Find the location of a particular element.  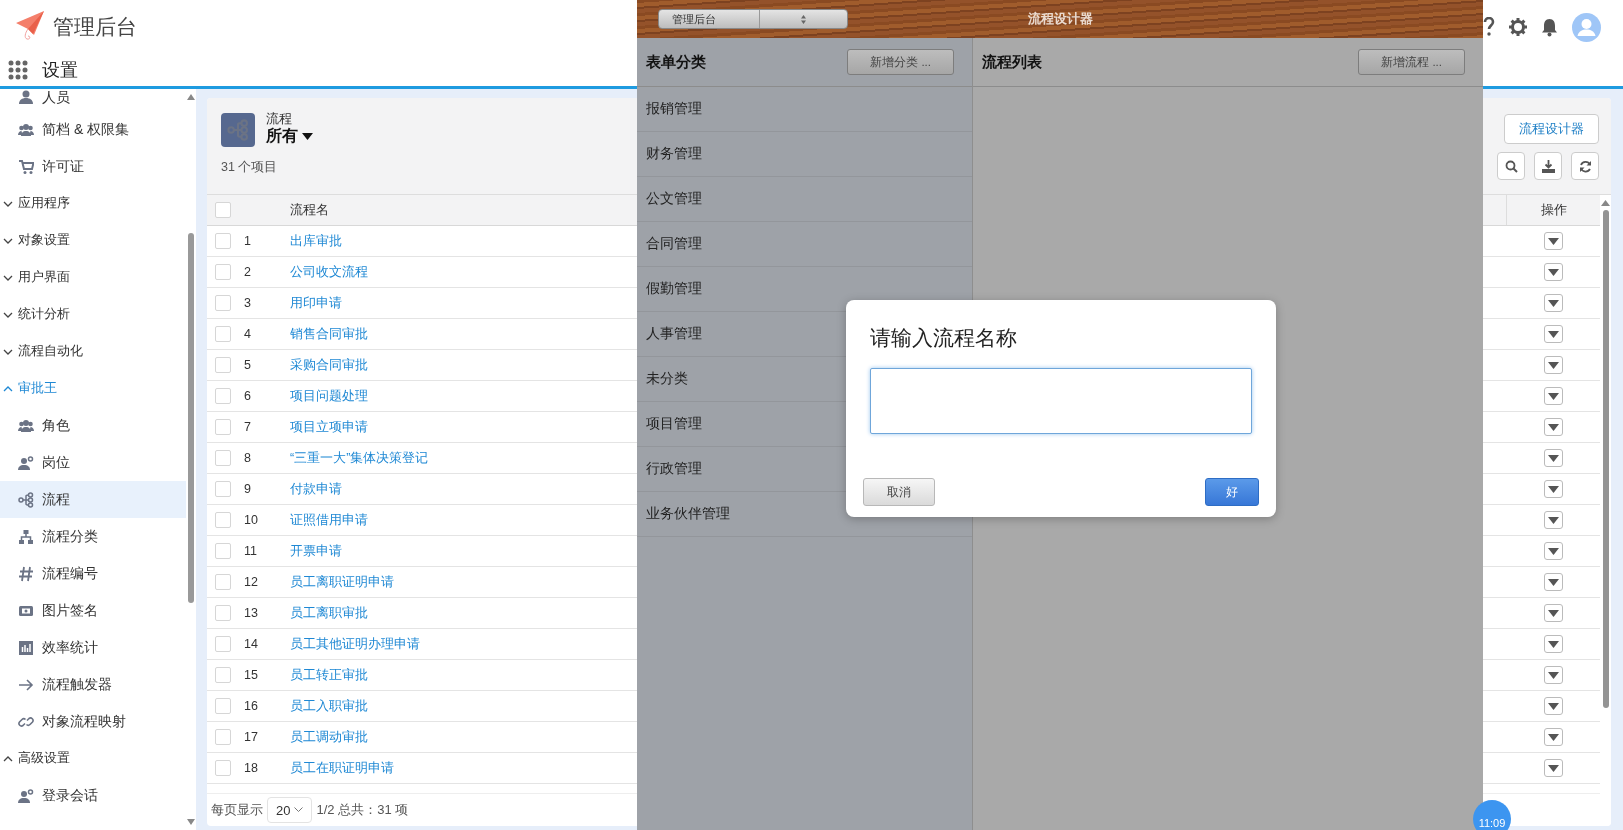

sidebar-section: 对象设置 is located at coordinates (93, 240).